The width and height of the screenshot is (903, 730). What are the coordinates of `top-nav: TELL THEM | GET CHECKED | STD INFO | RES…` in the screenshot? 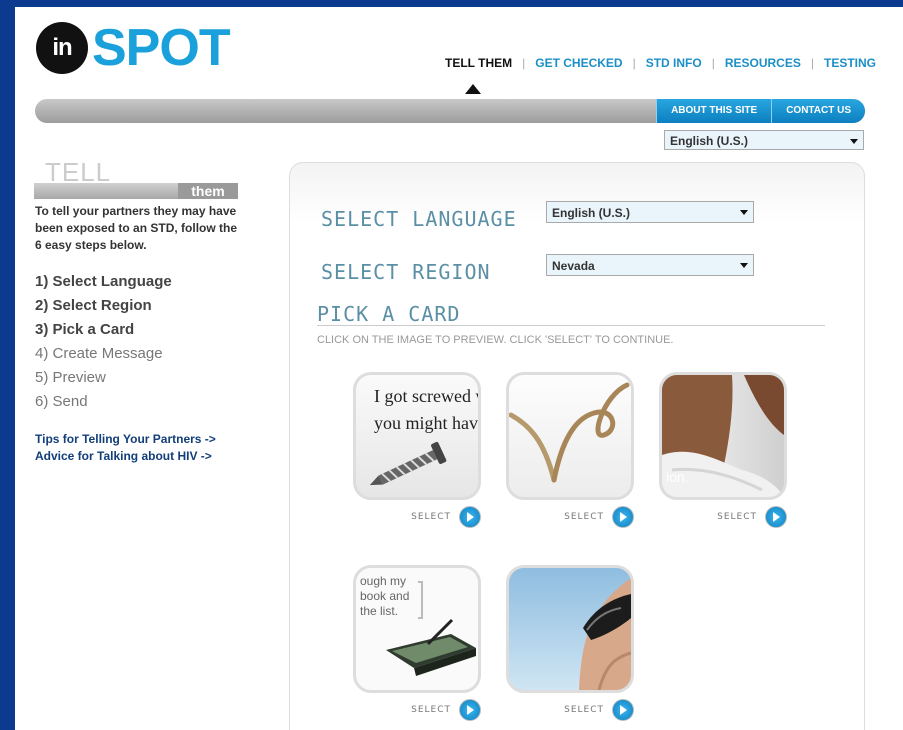 It's located at (655, 63).